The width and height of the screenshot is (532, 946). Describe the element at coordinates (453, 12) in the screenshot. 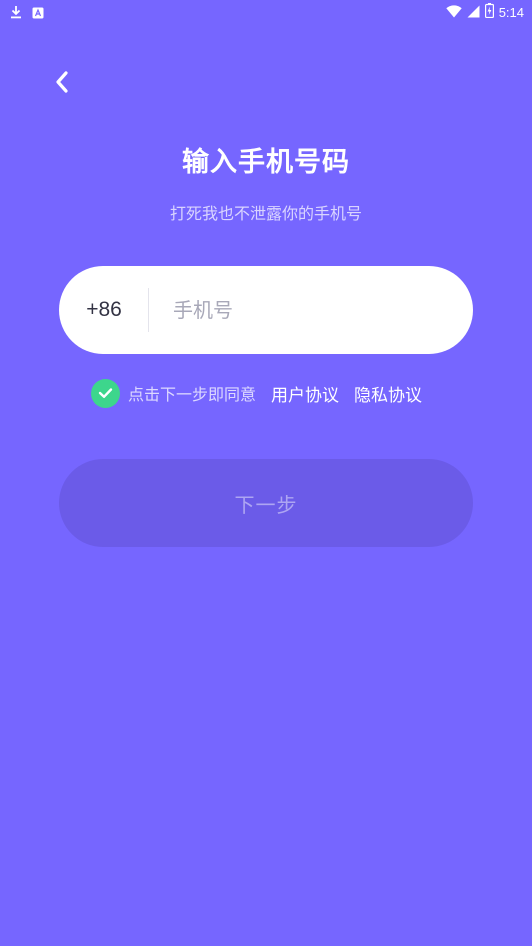

I see `wifi-icon` at that location.